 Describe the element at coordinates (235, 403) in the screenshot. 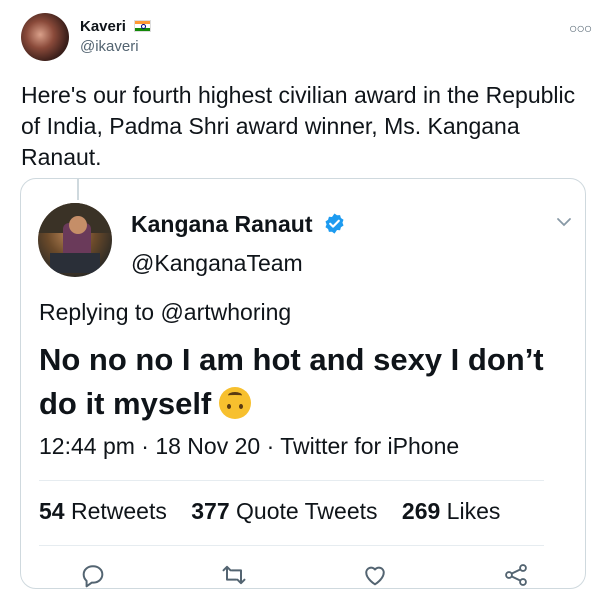

I see `upside-down-face-icon` at that location.